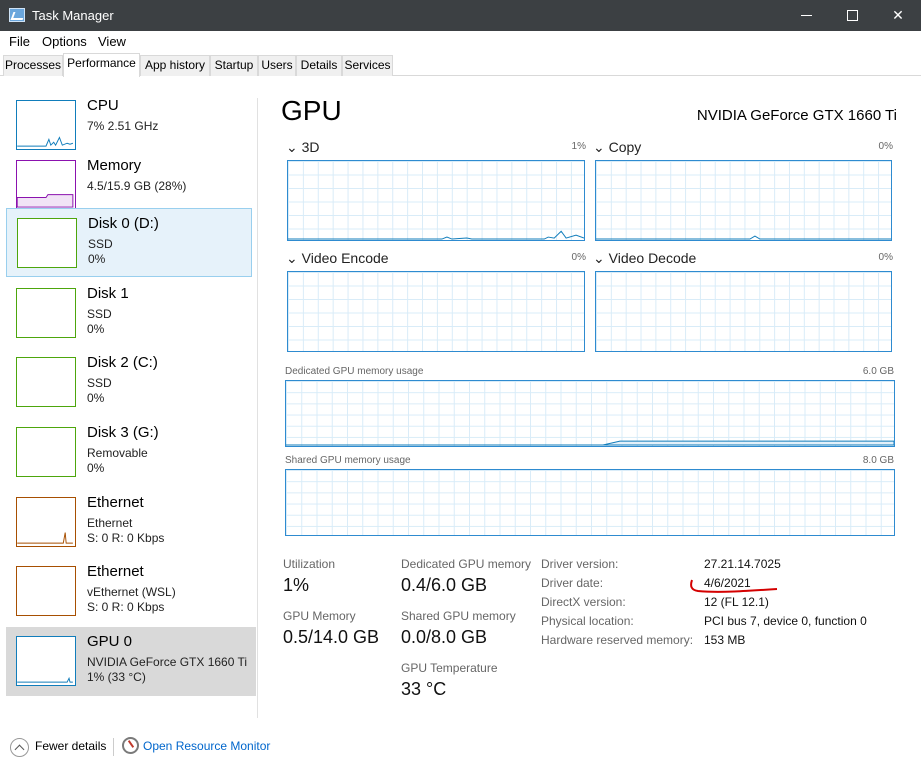 The width and height of the screenshot is (921, 770). I want to click on driver-date-label: Driver date:, so click(572, 583).